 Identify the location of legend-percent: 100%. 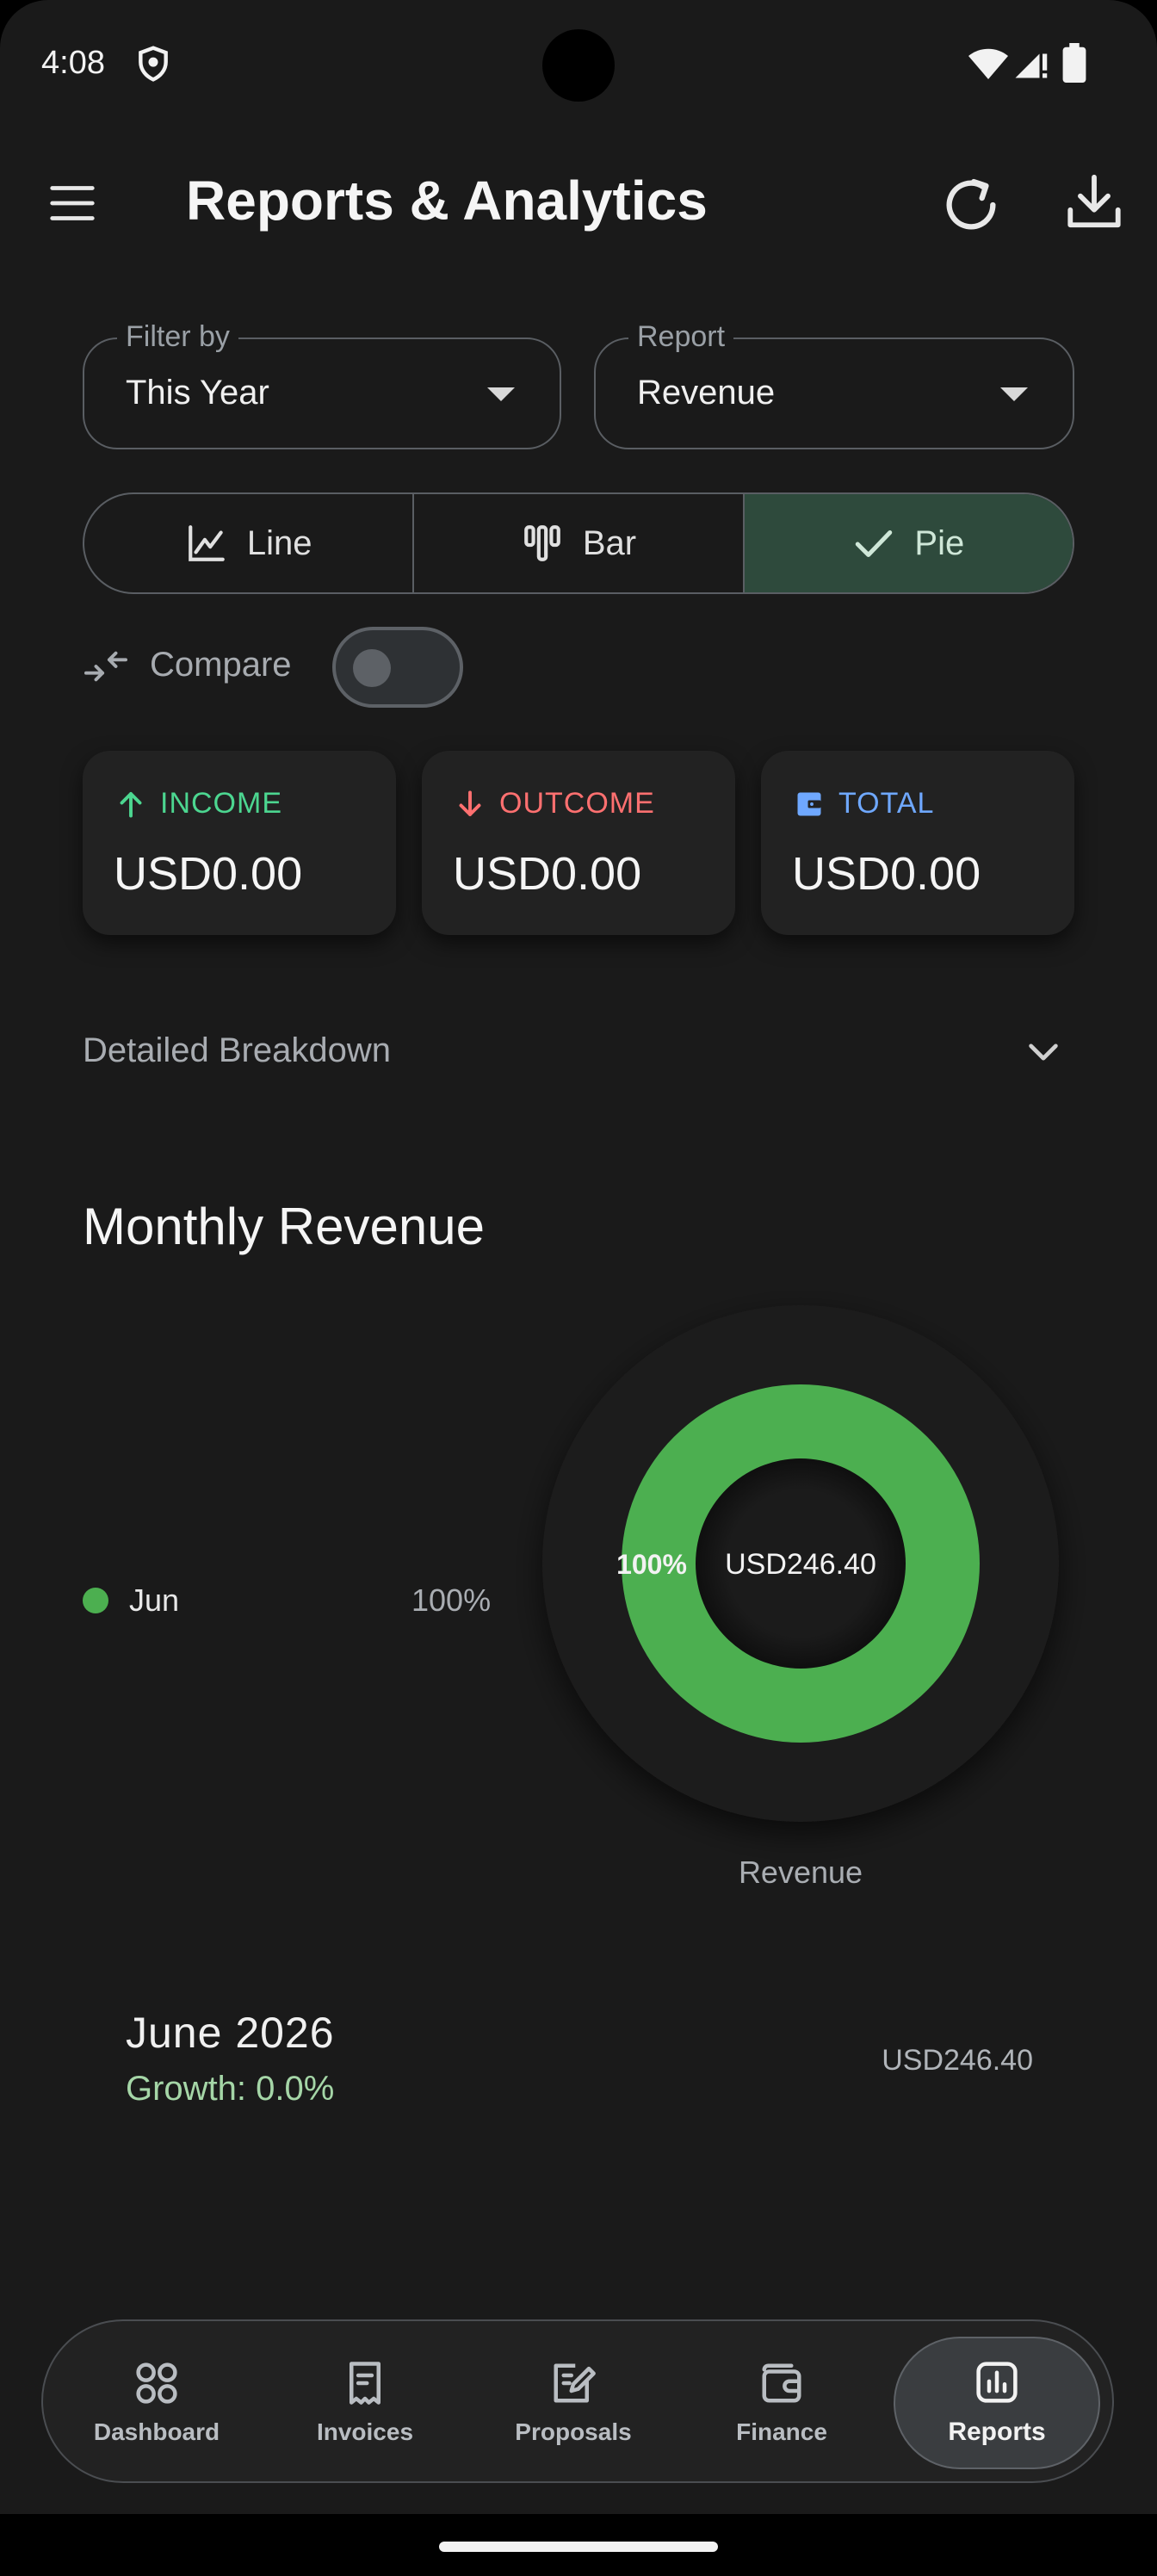
(451, 1600).